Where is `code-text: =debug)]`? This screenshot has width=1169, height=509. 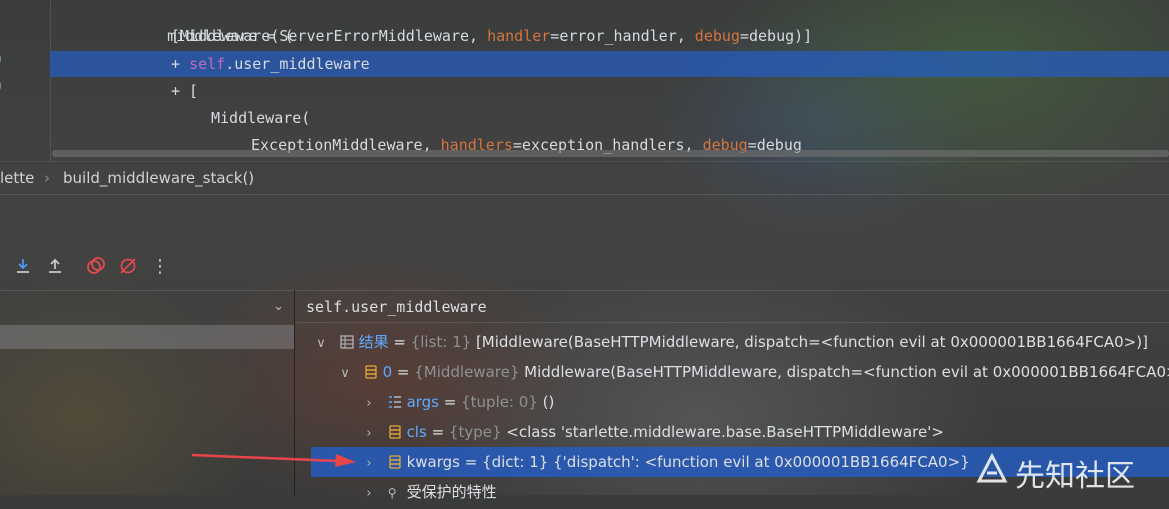
code-text: =debug)] is located at coordinates (776, 36).